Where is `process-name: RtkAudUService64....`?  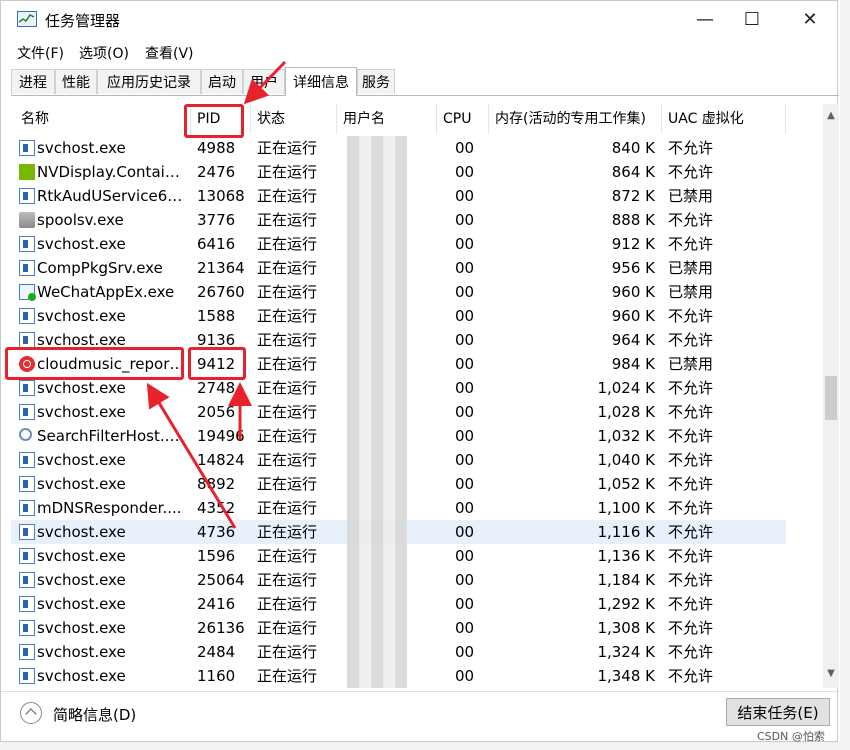
process-name: RtkAudUService64.... is located at coordinates (112, 196).